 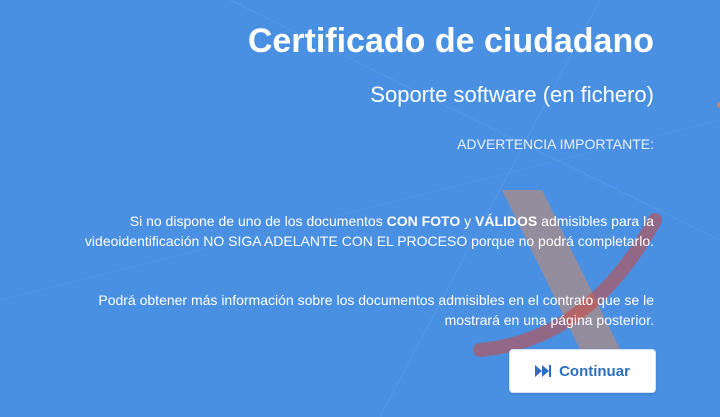 I want to click on page-title: Certificado de ciudadano, so click(x=450, y=41).